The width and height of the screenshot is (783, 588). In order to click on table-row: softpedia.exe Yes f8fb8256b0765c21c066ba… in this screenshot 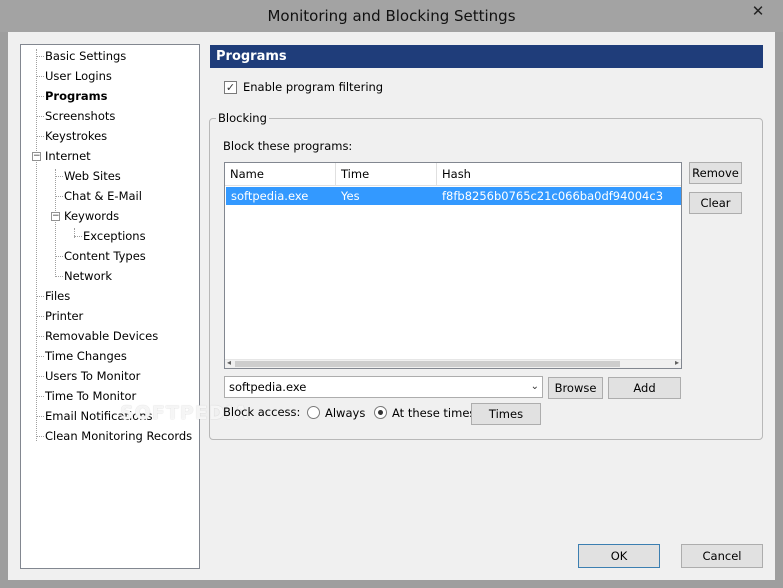, I will do `click(453, 196)`.